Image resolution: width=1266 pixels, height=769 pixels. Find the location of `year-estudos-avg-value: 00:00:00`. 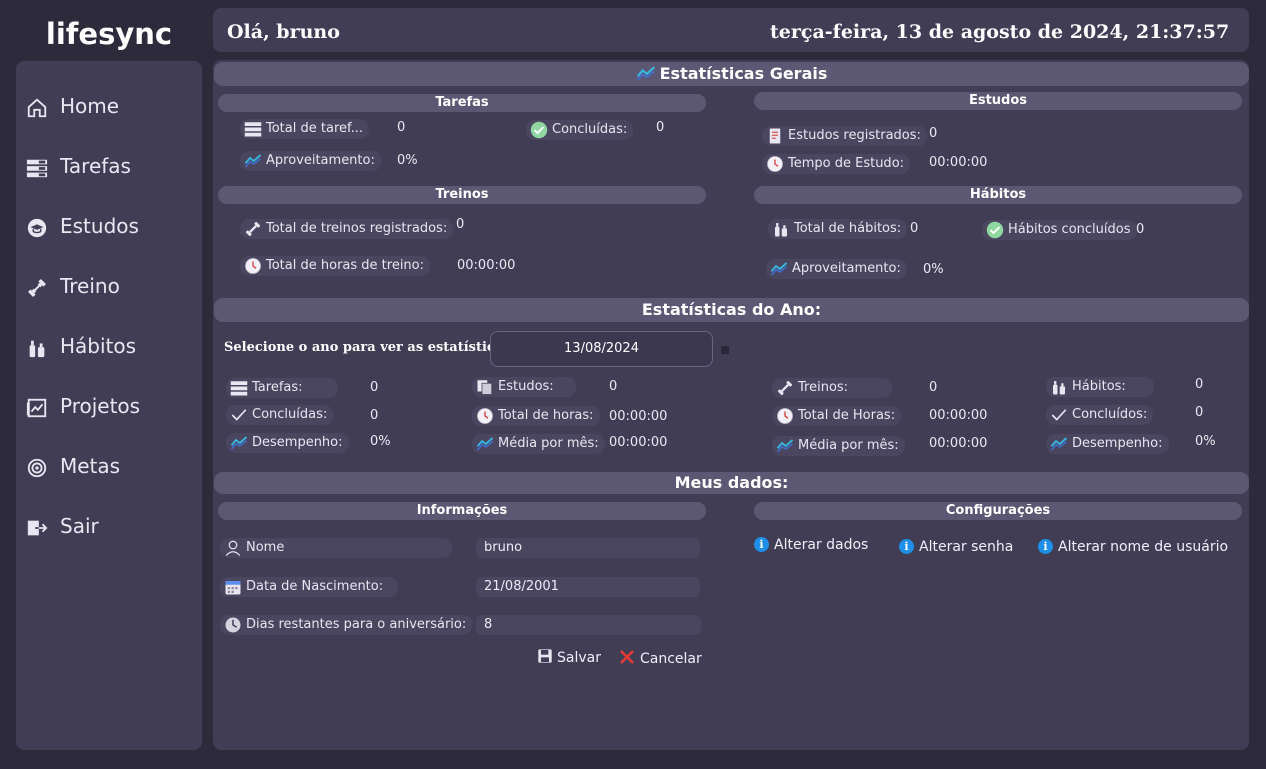

year-estudos-avg-value: 00:00:00 is located at coordinates (638, 442).